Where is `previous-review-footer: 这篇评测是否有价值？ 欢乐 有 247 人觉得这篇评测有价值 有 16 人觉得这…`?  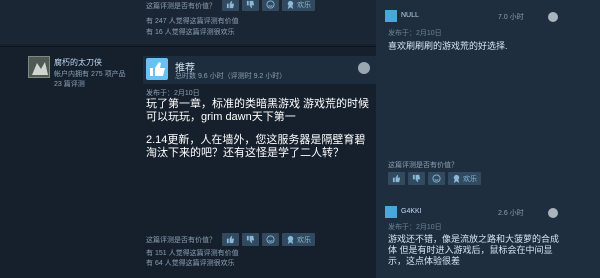 previous-review-footer: 这篇评测是否有价值？ 欢乐 有 247 人觉得这篇评测有价值 有 16 人觉得这… is located at coordinates (188, 22).